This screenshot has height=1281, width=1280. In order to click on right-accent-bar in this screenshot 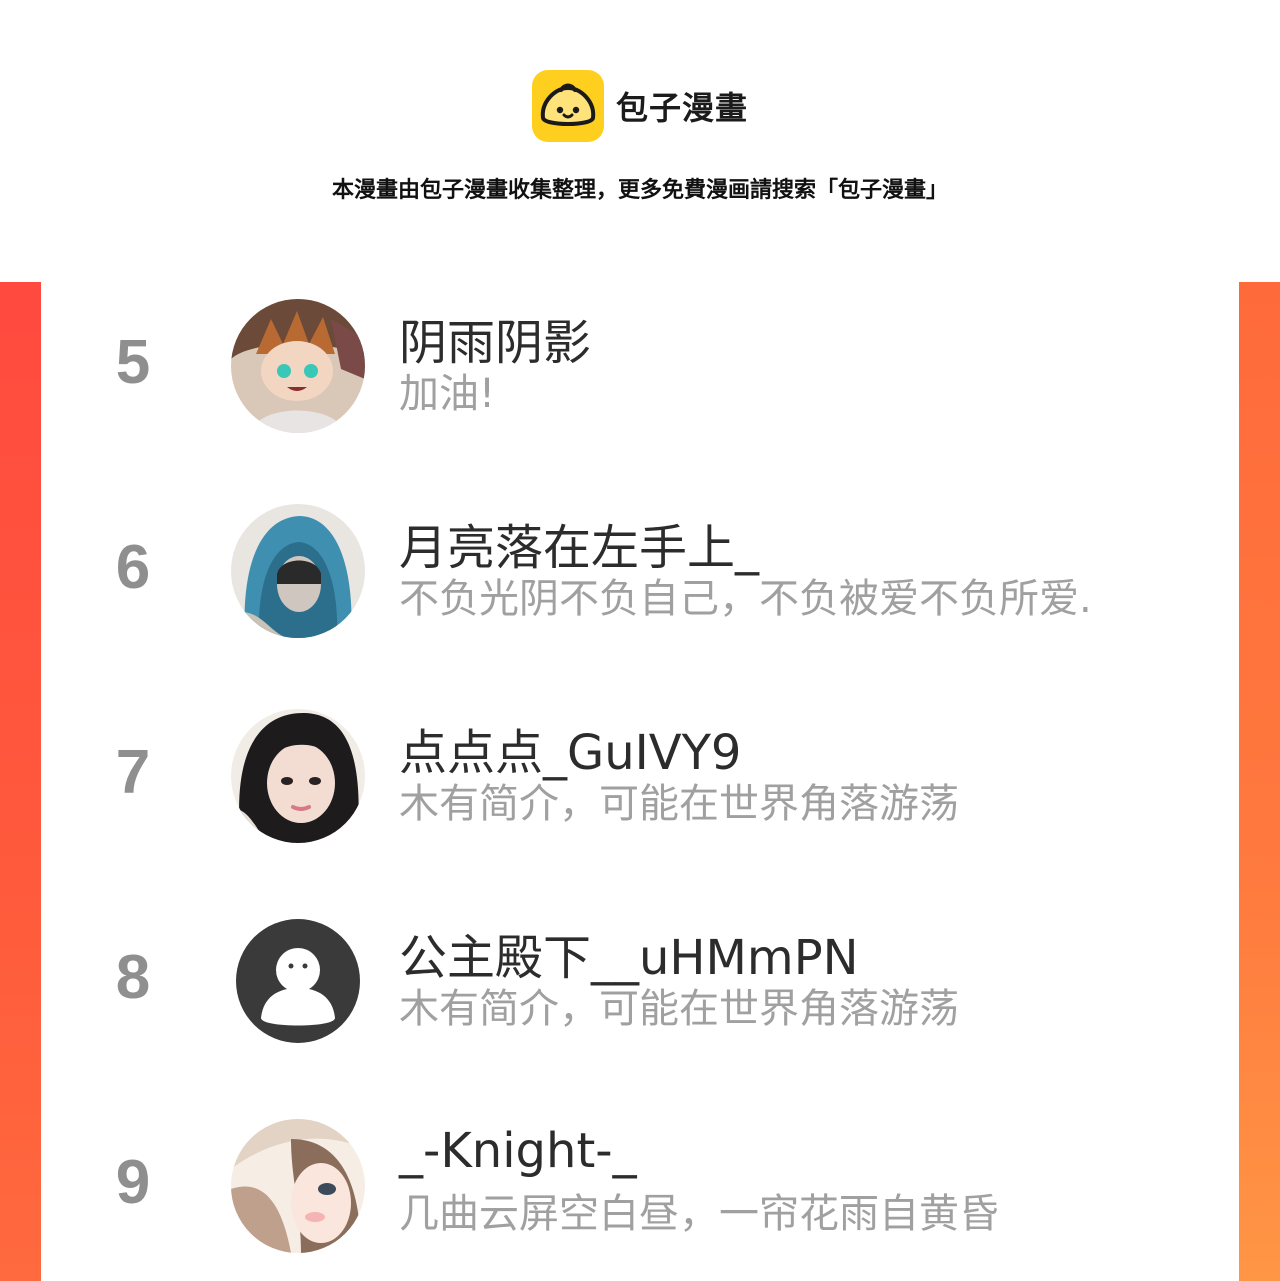, I will do `click(1259, 781)`.